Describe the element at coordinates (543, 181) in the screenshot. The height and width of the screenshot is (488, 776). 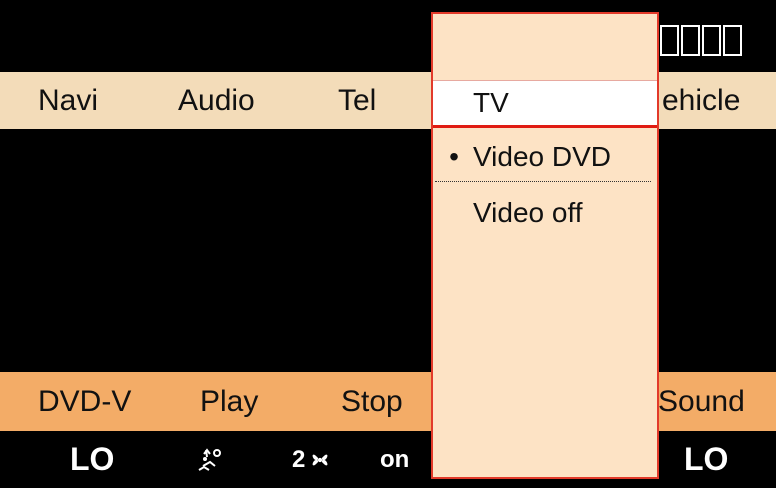
I see `dropdown-divider` at that location.